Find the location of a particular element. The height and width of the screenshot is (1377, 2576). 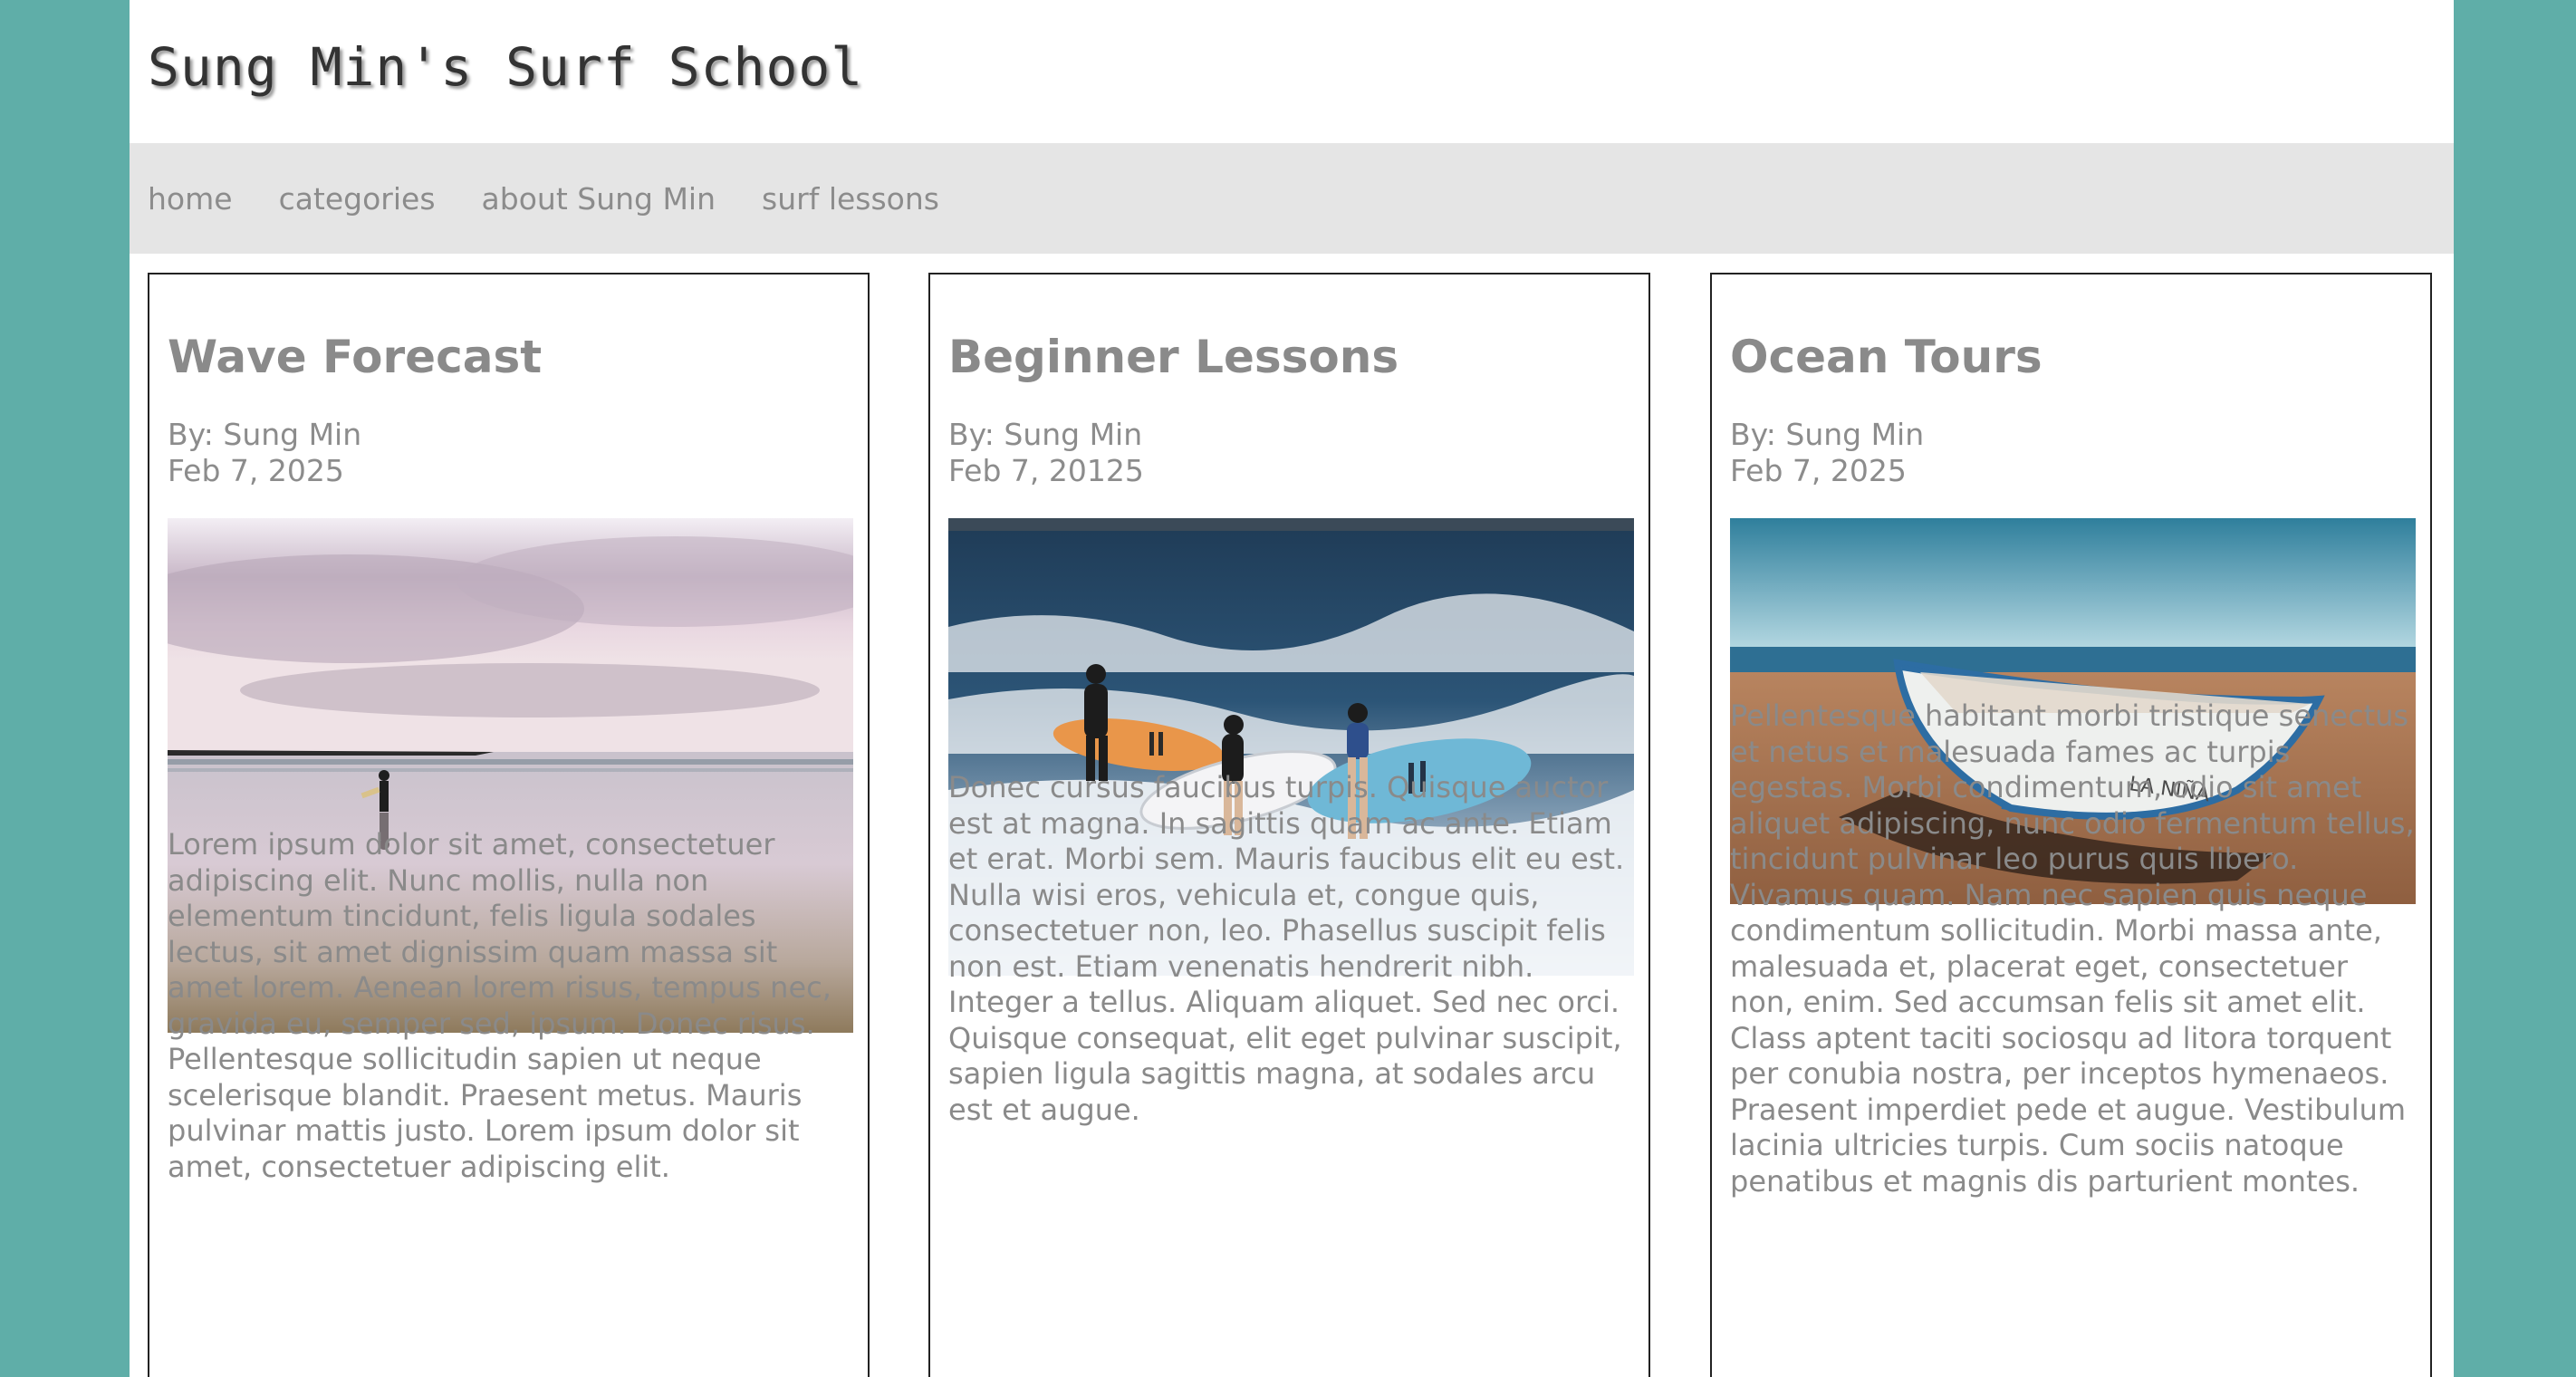

nav-link-categories: categories is located at coordinates (357, 199).